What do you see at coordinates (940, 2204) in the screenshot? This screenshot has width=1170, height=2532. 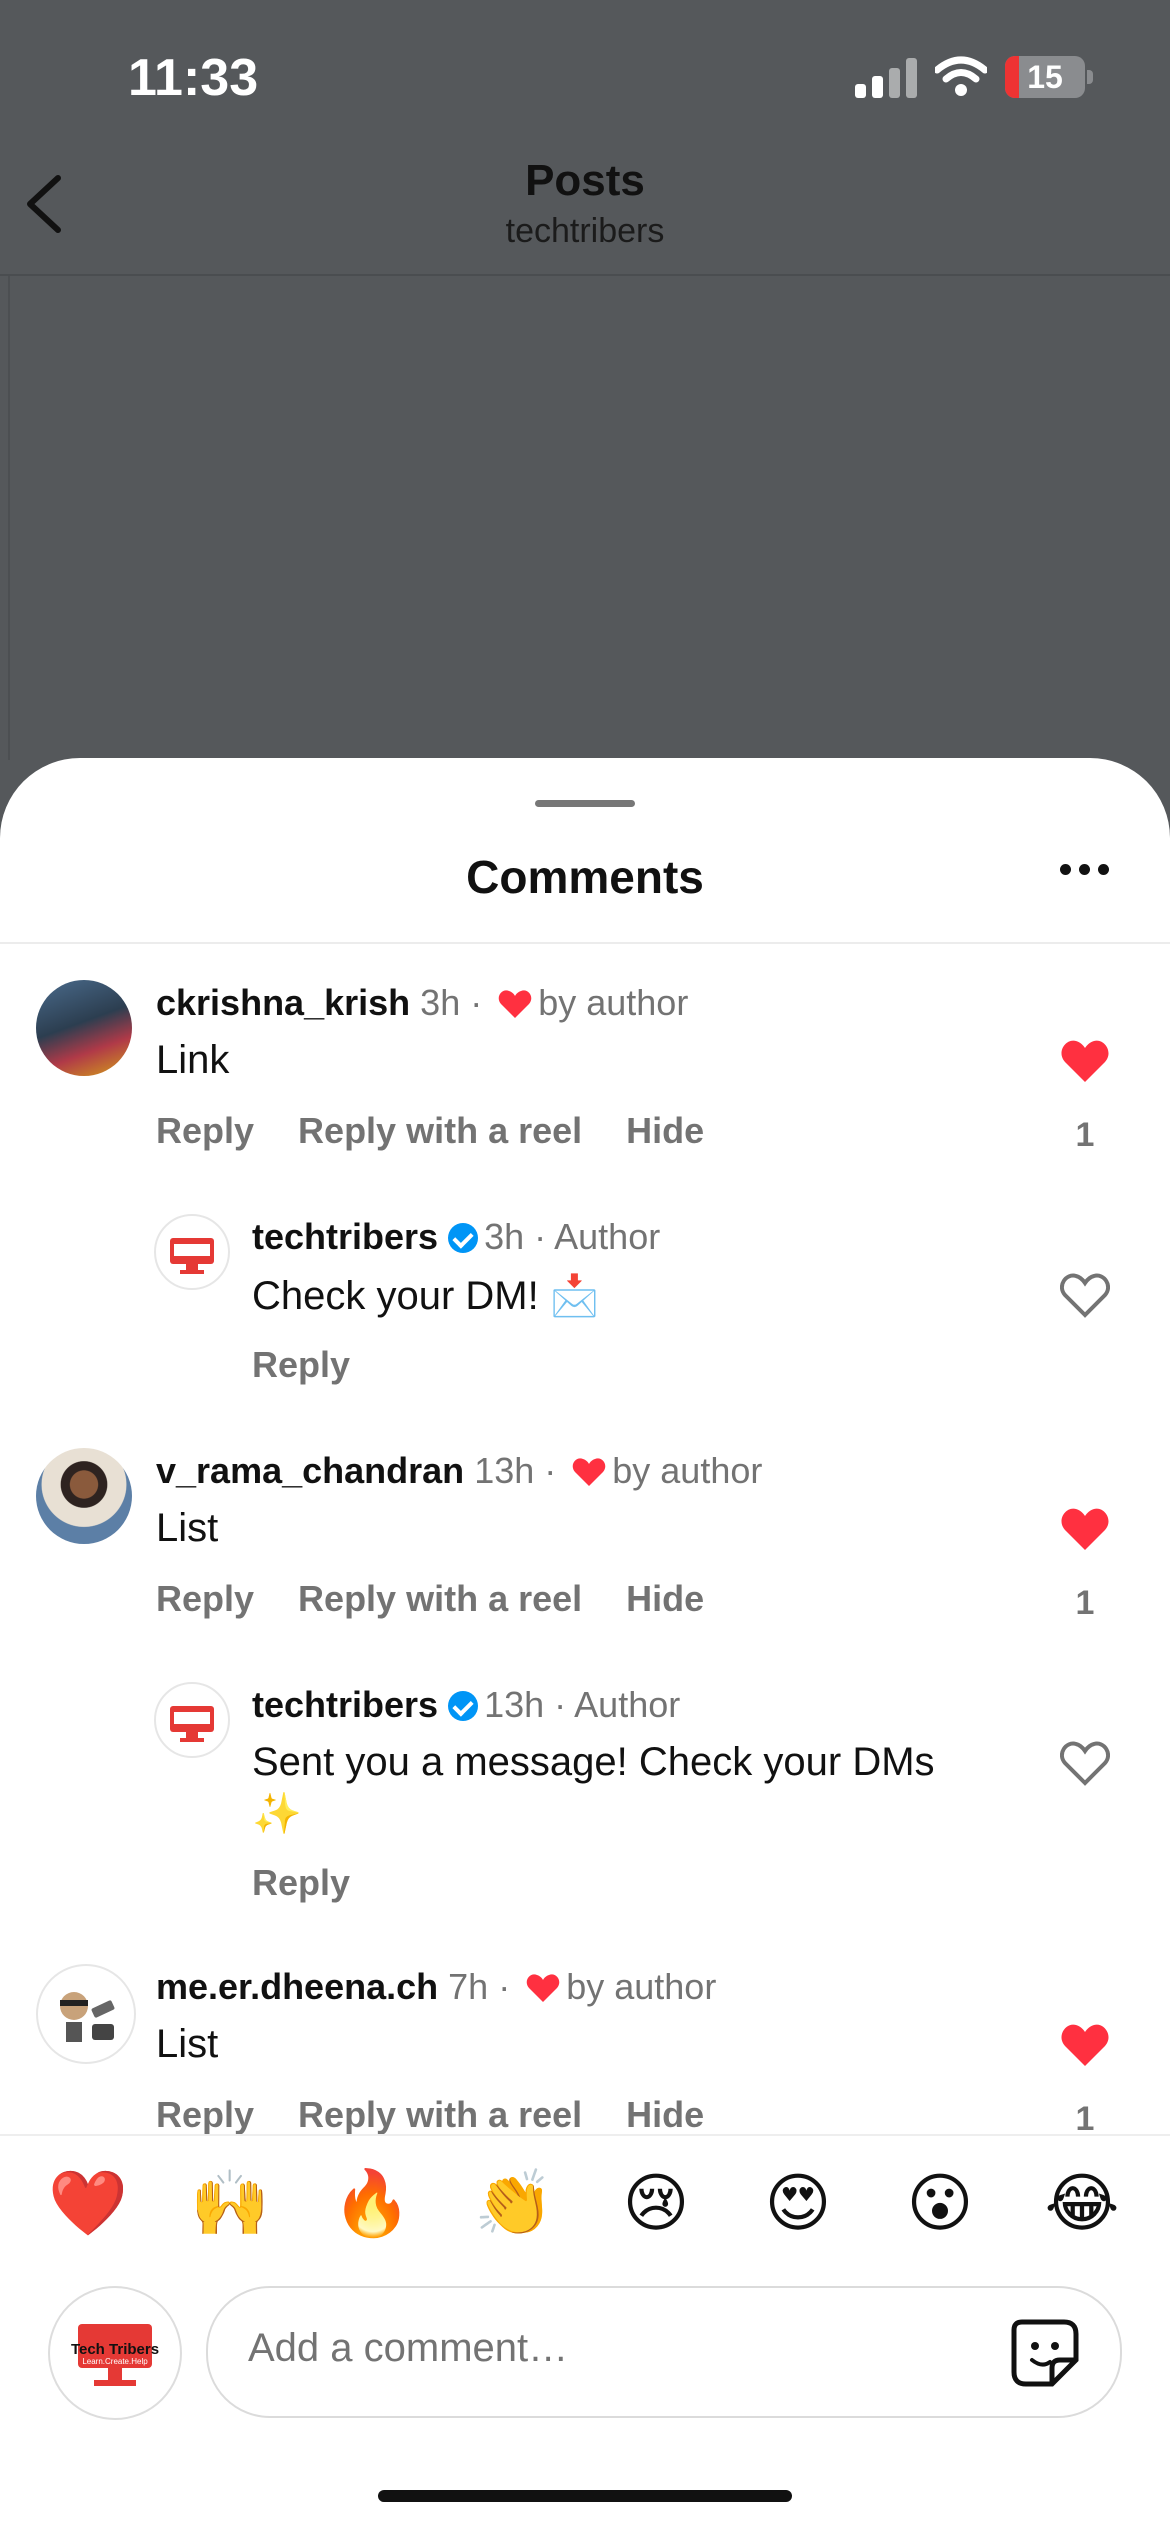 I see `emoji-surprised: 😮` at bounding box center [940, 2204].